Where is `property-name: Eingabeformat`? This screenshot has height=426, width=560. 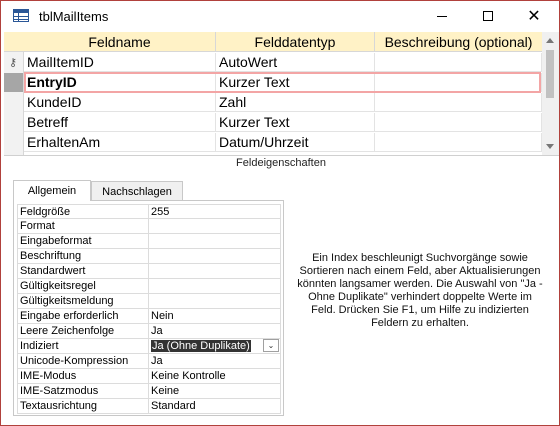
property-name: Eingabeformat is located at coordinates (83, 241).